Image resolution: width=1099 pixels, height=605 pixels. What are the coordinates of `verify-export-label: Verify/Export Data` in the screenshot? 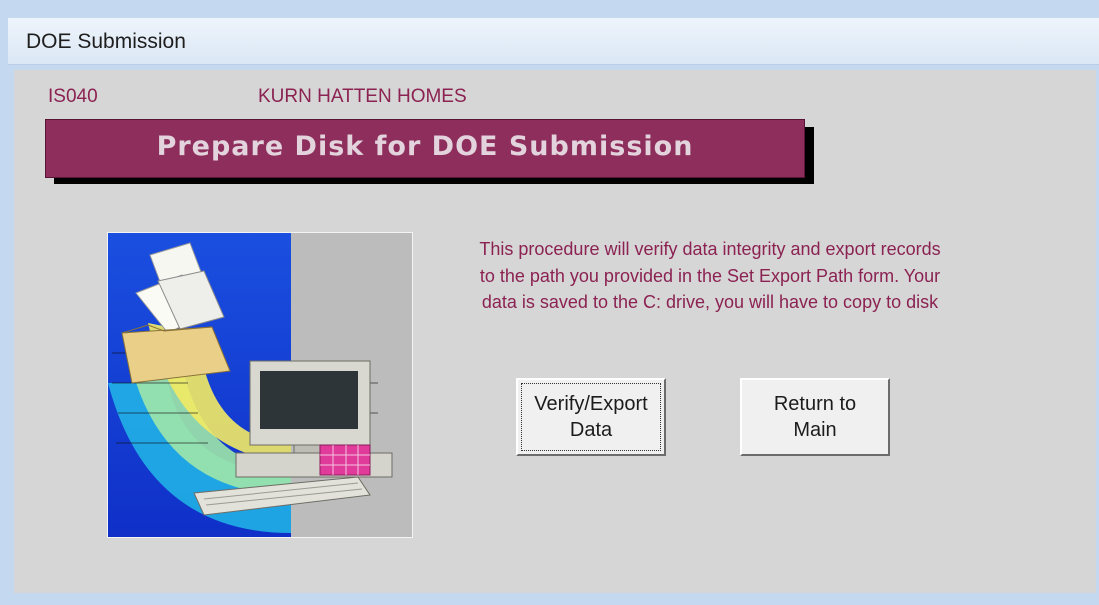 It's located at (591, 417).